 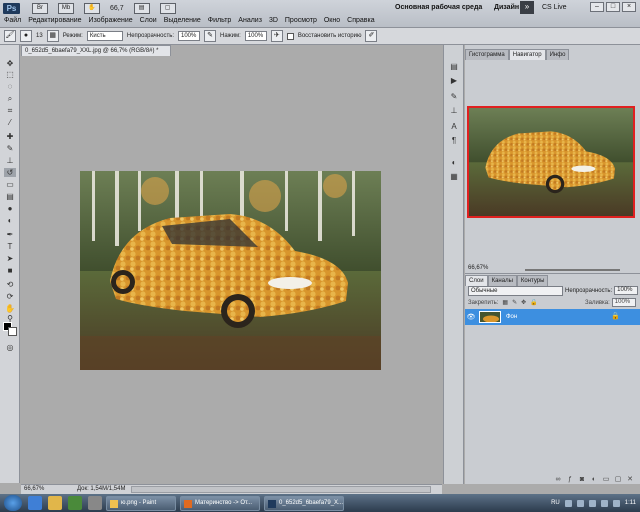 What do you see at coordinates (511, 317) in the screenshot?
I see `layer-name: Фон` at bounding box center [511, 317].